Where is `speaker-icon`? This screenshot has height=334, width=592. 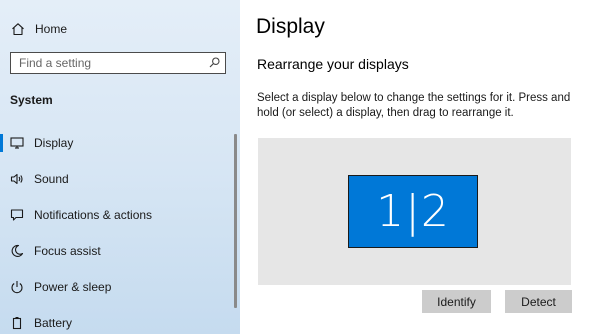
speaker-icon is located at coordinates (16, 179).